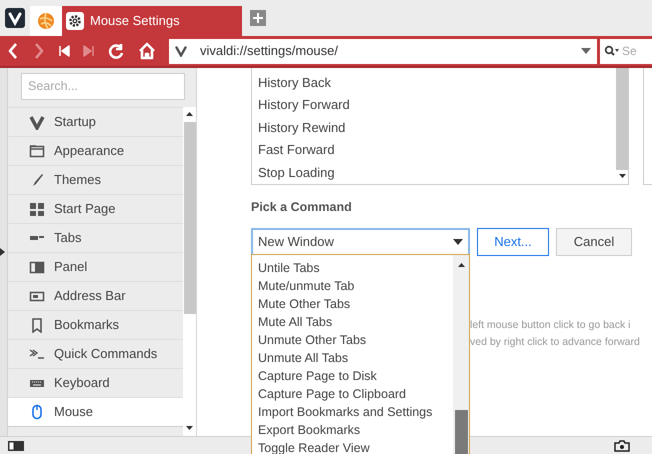 The width and height of the screenshot is (652, 454). What do you see at coordinates (37, 267) in the screenshot?
I see `panel-icon` at bounding box center [37, 267].